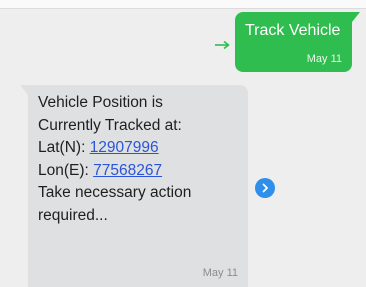 The width and height of the screenshot is (366, 287). What do you see at coordinates (127, 170) in the screenshot?
I see `longitude-link: 77568267` at bounding box center [127, 170].